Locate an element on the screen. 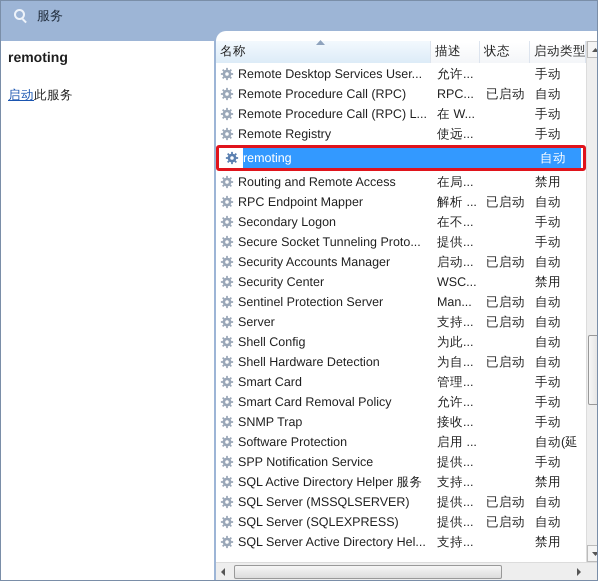 The image size is (598, 581). service-name-cell-text: Server is located at coordinates (256, 322).